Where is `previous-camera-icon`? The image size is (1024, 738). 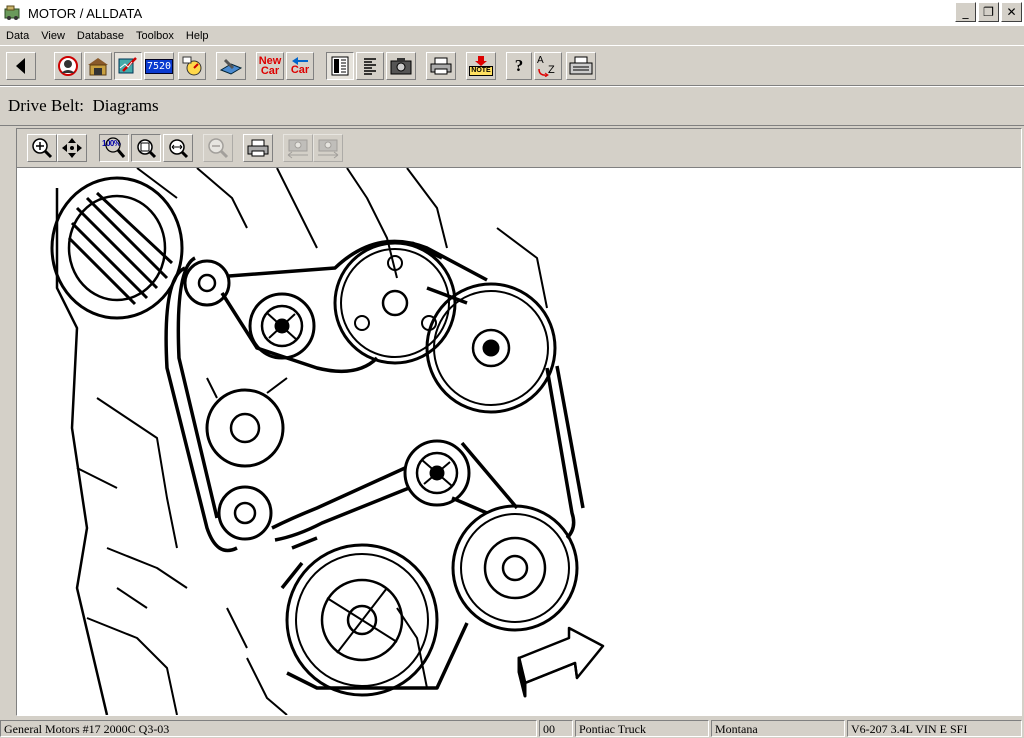
previous-camera-icon is located at coordinates (297, 149).